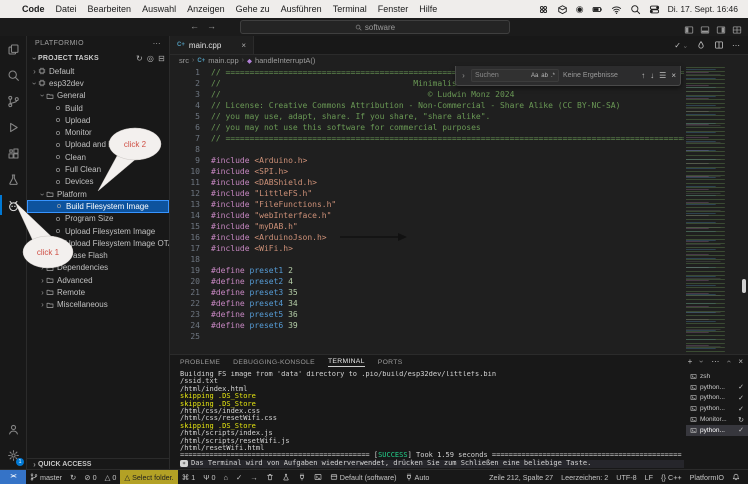  Describe the element at coordinates (13, 205) in the screenshot. I see `platformio-icon` at that location.